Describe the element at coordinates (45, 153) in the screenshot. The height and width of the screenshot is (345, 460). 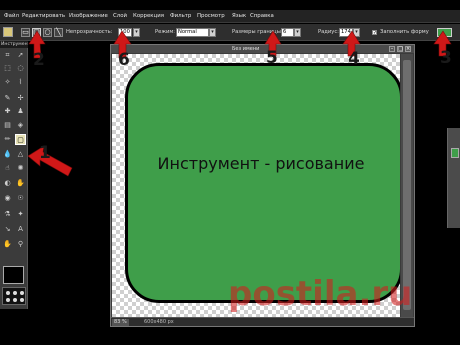
I see `annotation-number-1: 1` at that location.